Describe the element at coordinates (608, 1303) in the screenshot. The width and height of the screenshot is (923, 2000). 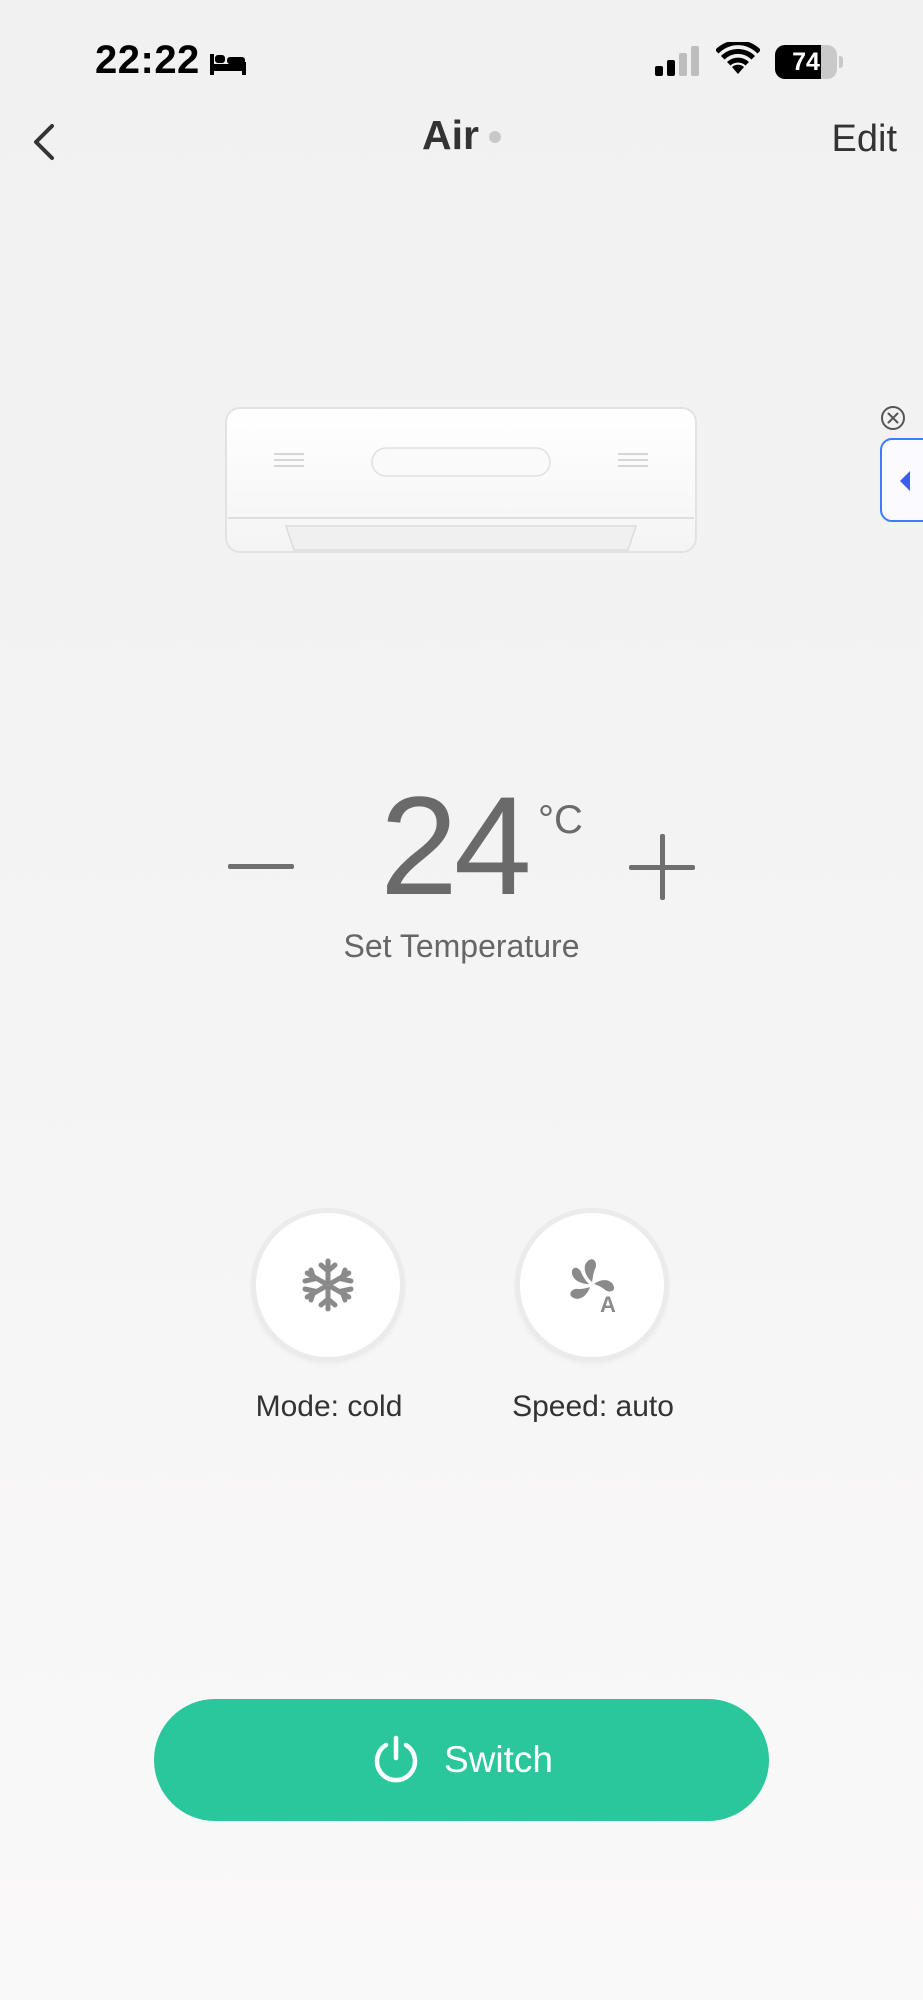
I see `svg-text: A` at that location.